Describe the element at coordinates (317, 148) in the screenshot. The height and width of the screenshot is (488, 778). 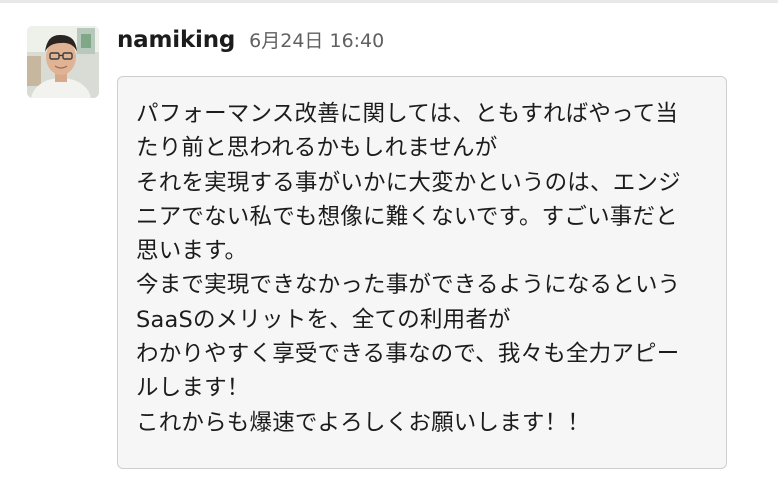
I see `message-line: たり前と思われるかもしれませんが` at that location.